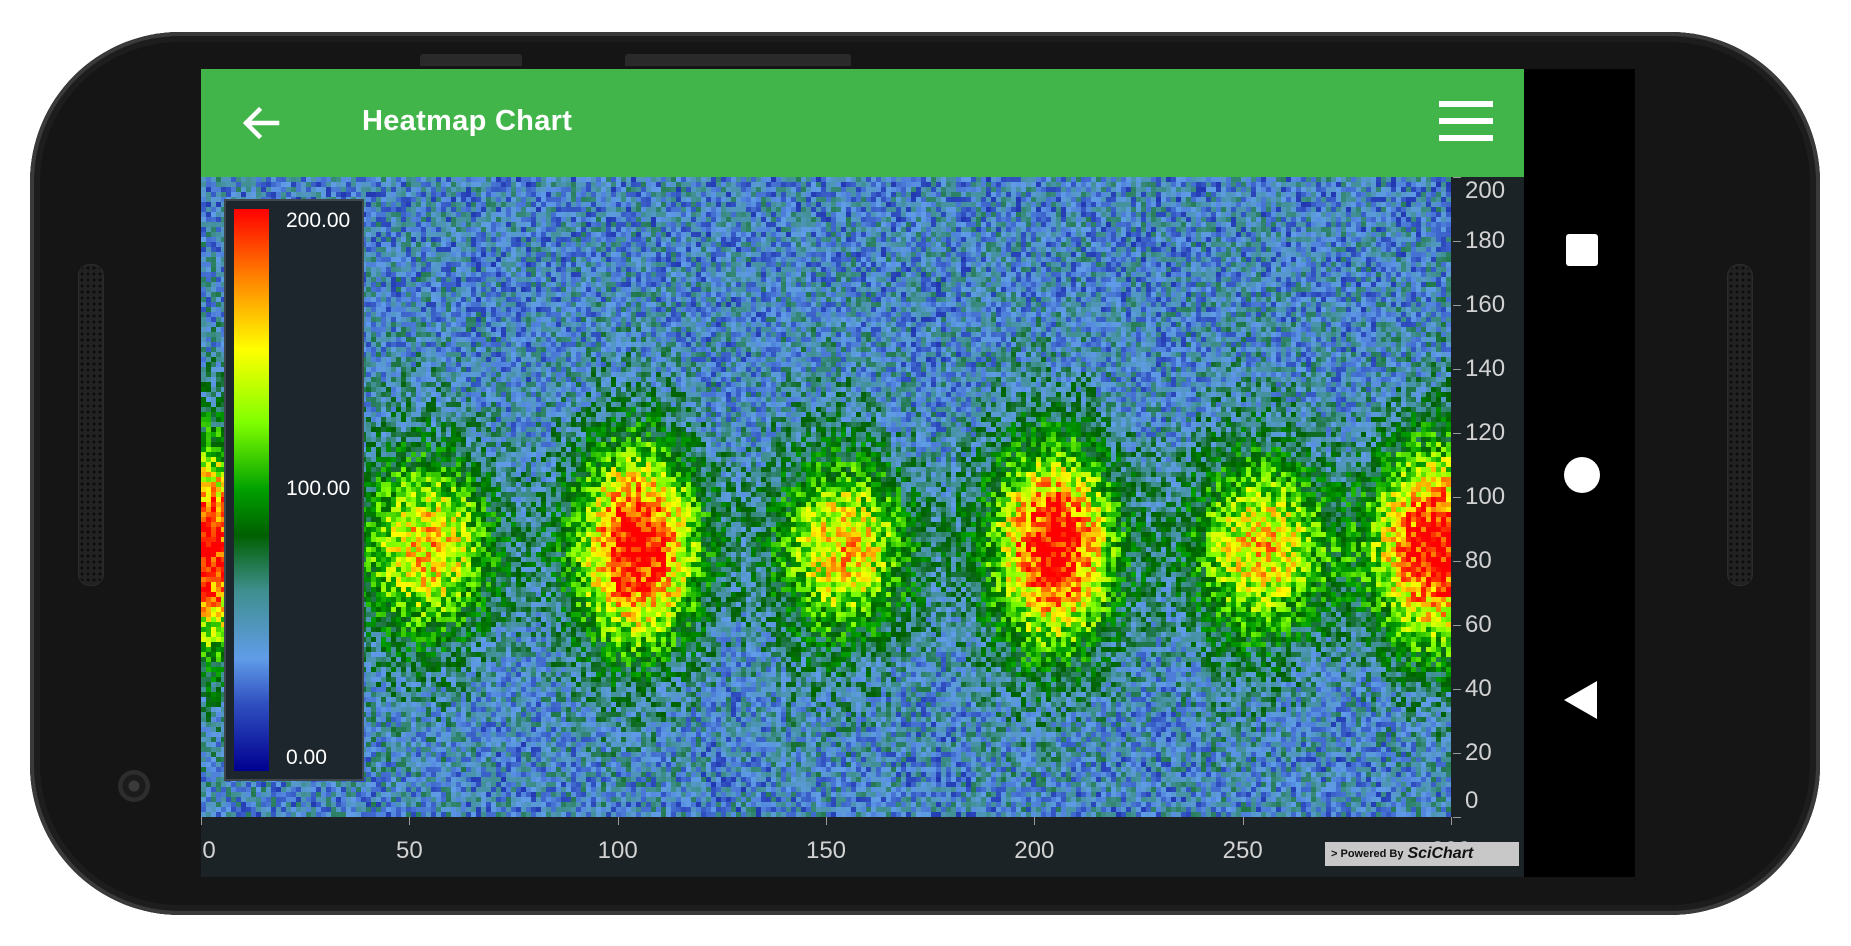 This screenshot has width=1851, height=946. I want to click on square-recents-icon, so click(1582, 250).